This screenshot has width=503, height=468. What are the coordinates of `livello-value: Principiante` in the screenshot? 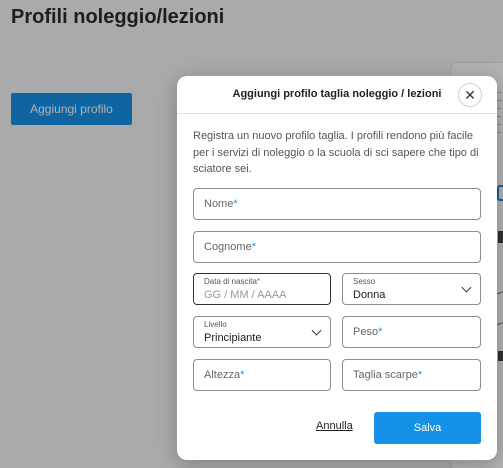 It's located at (233, 338).